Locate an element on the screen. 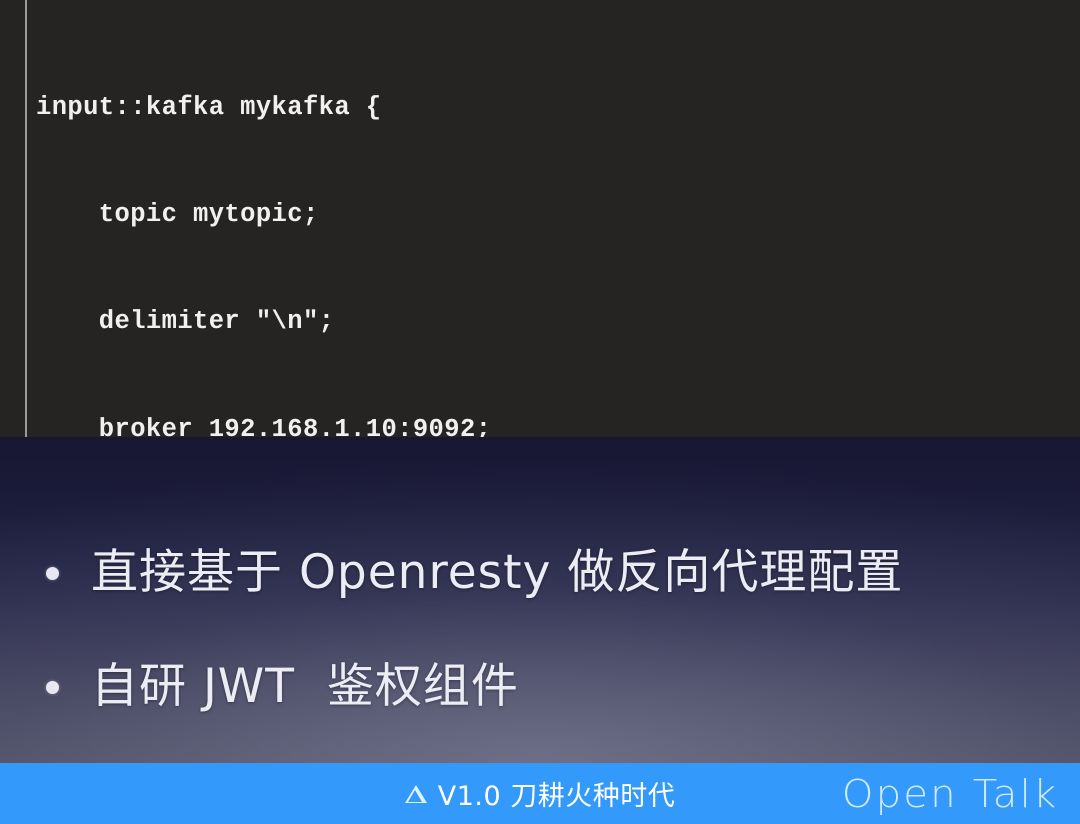 Image resolution: width=1080 pixels, height=824 pixels. code-line: topic mytopic; is located at coordinates (177, 214).